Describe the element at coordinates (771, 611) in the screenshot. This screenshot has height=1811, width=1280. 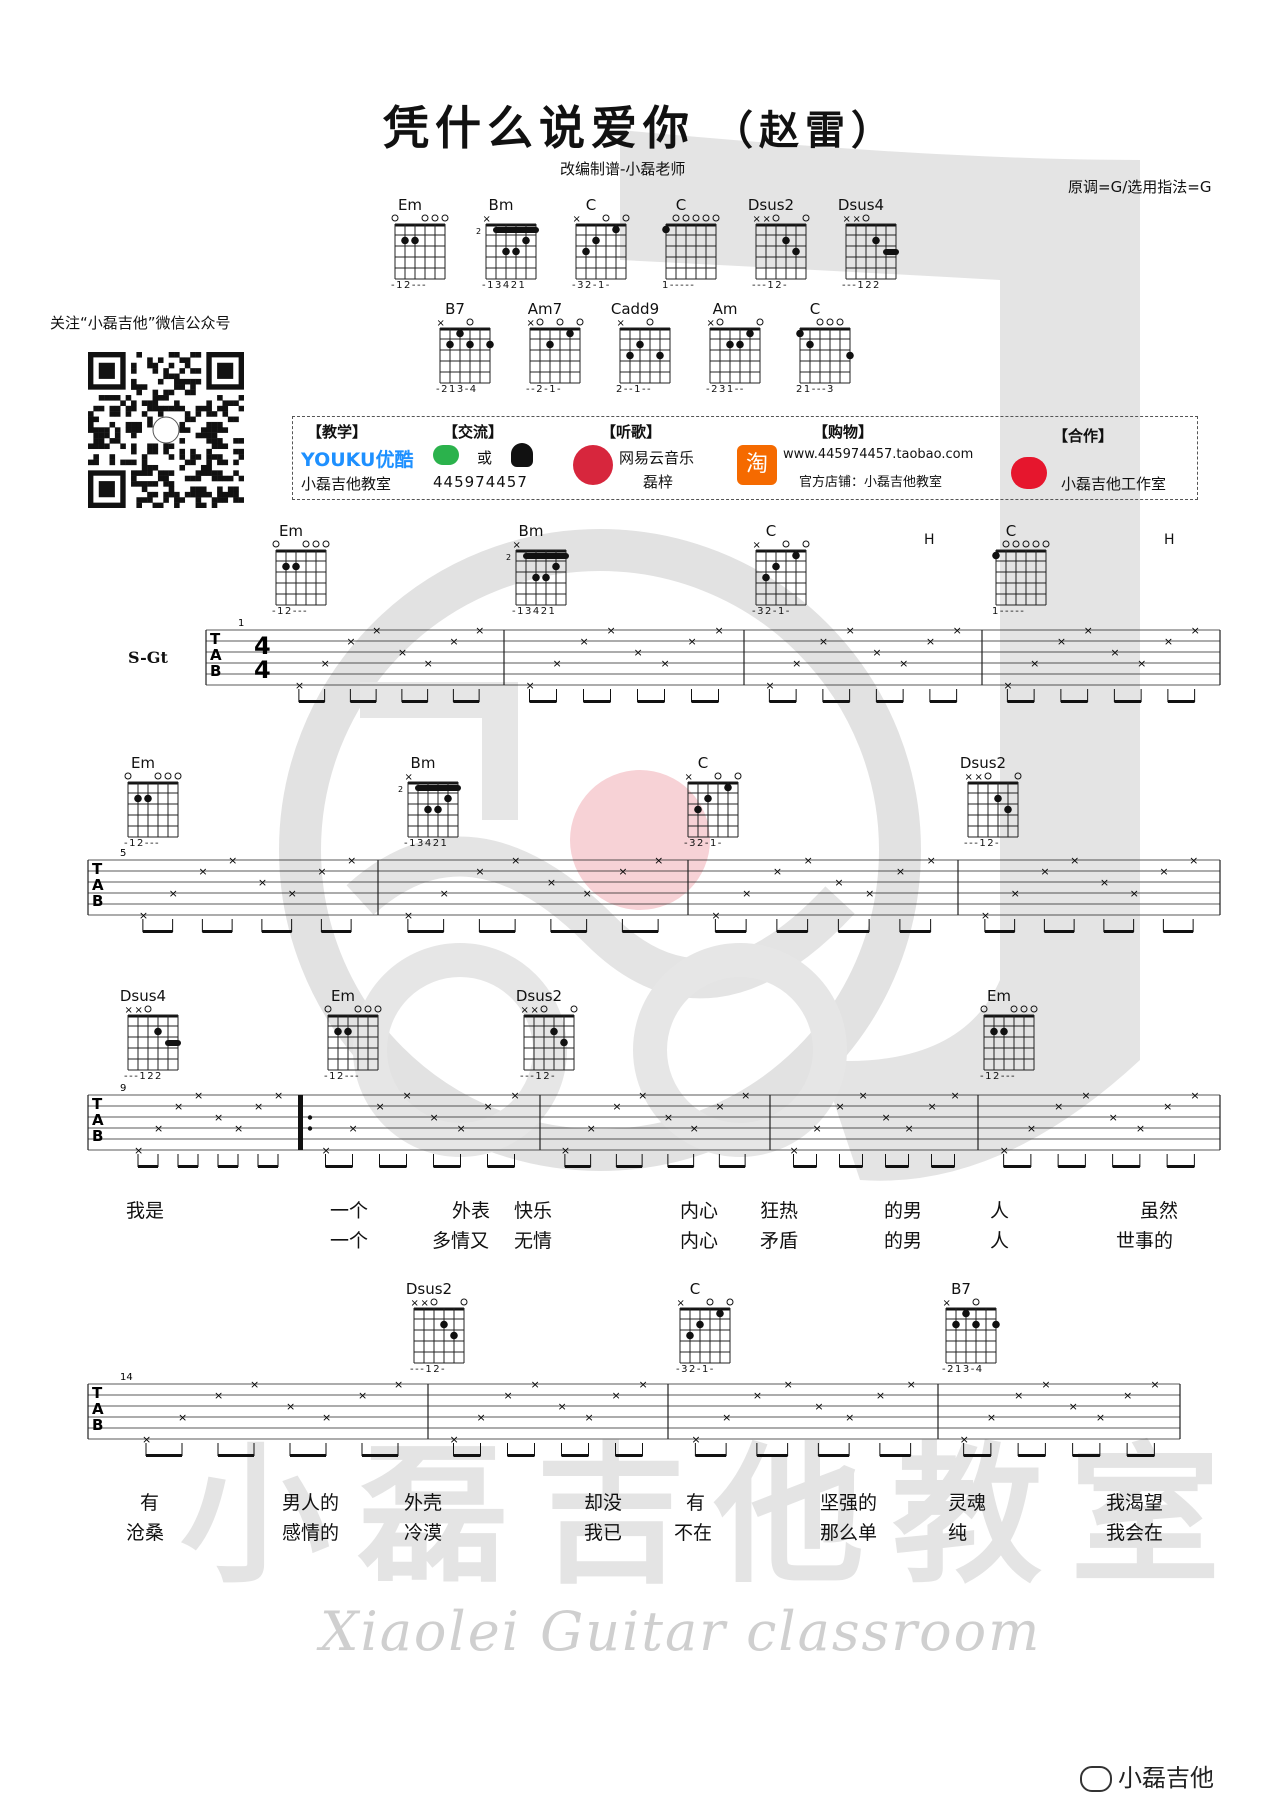
I see `chord-fingering: -32-1-` at that location.